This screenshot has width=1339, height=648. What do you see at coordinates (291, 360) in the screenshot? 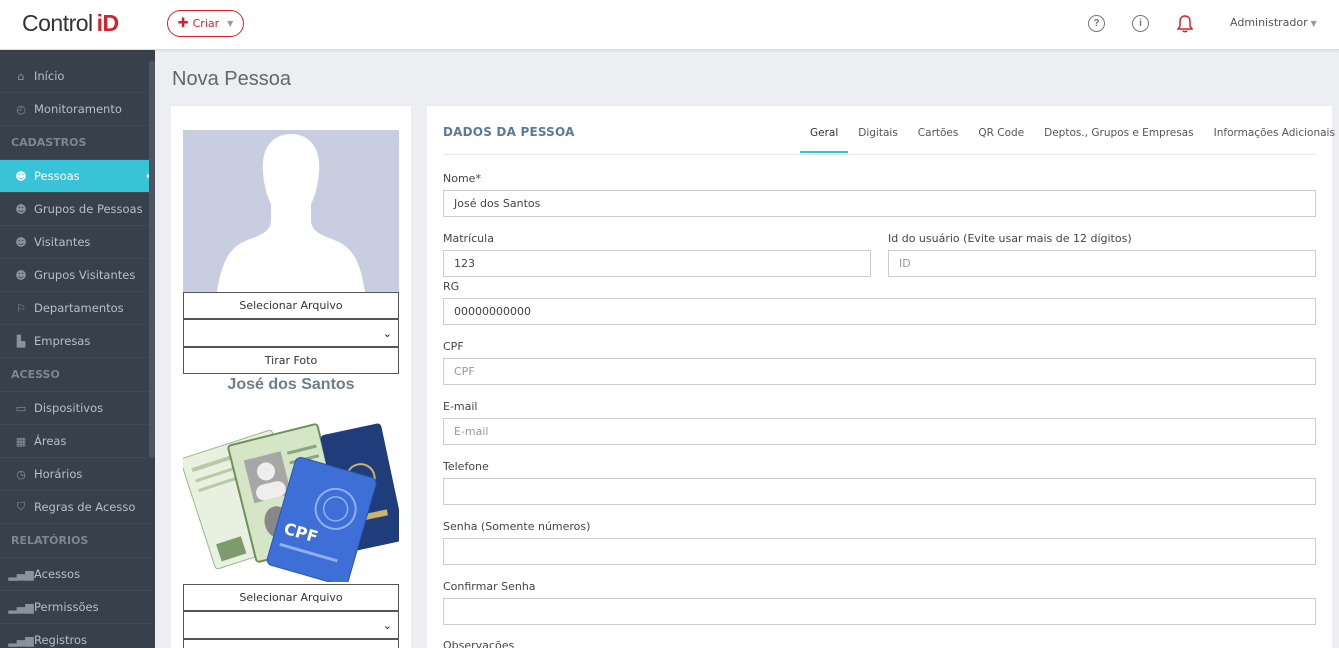
I see `take-photo-button: Tirar Foto` at bounding box center [291, 360].